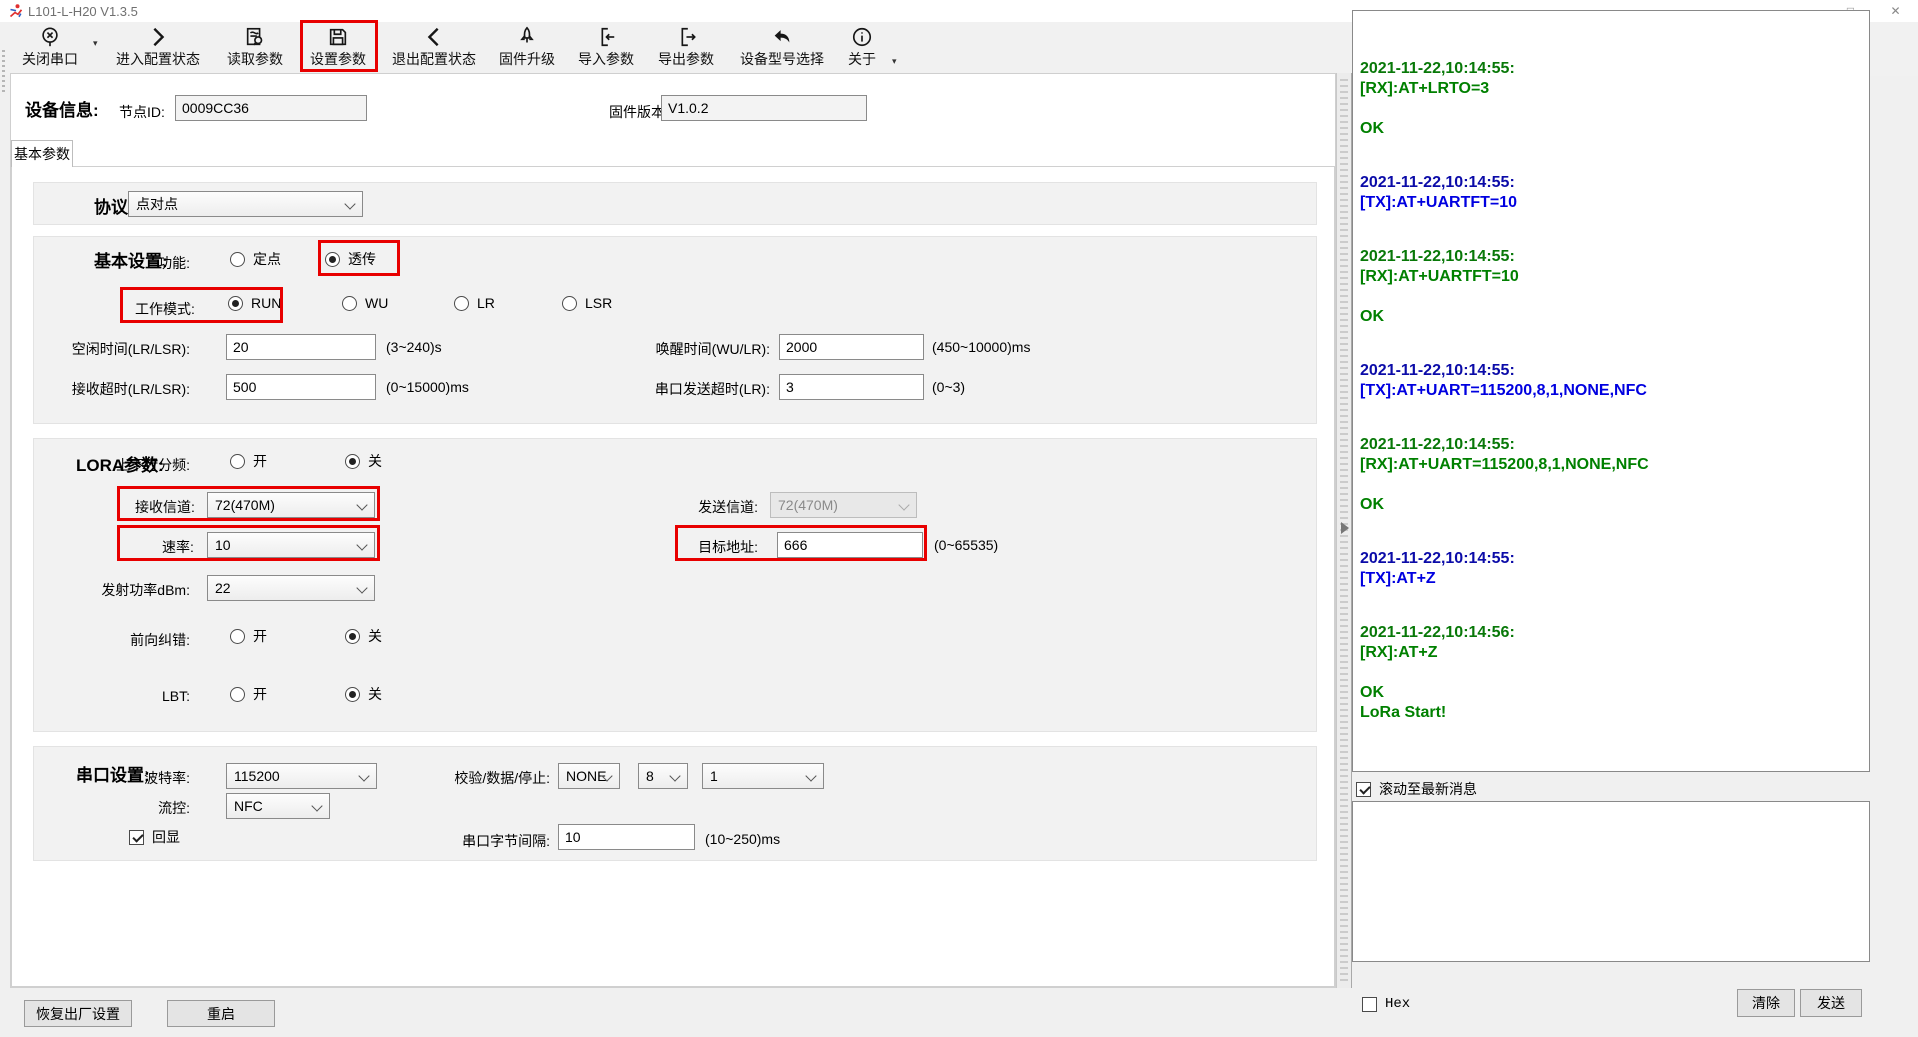 This screenshot has width=1918, height=1037. What do you see at coordinates (1416, 789) in the screenshot?
I see `autoscroll-checkbox: 滚动至最新消息` at bounding box center [1416, 789].